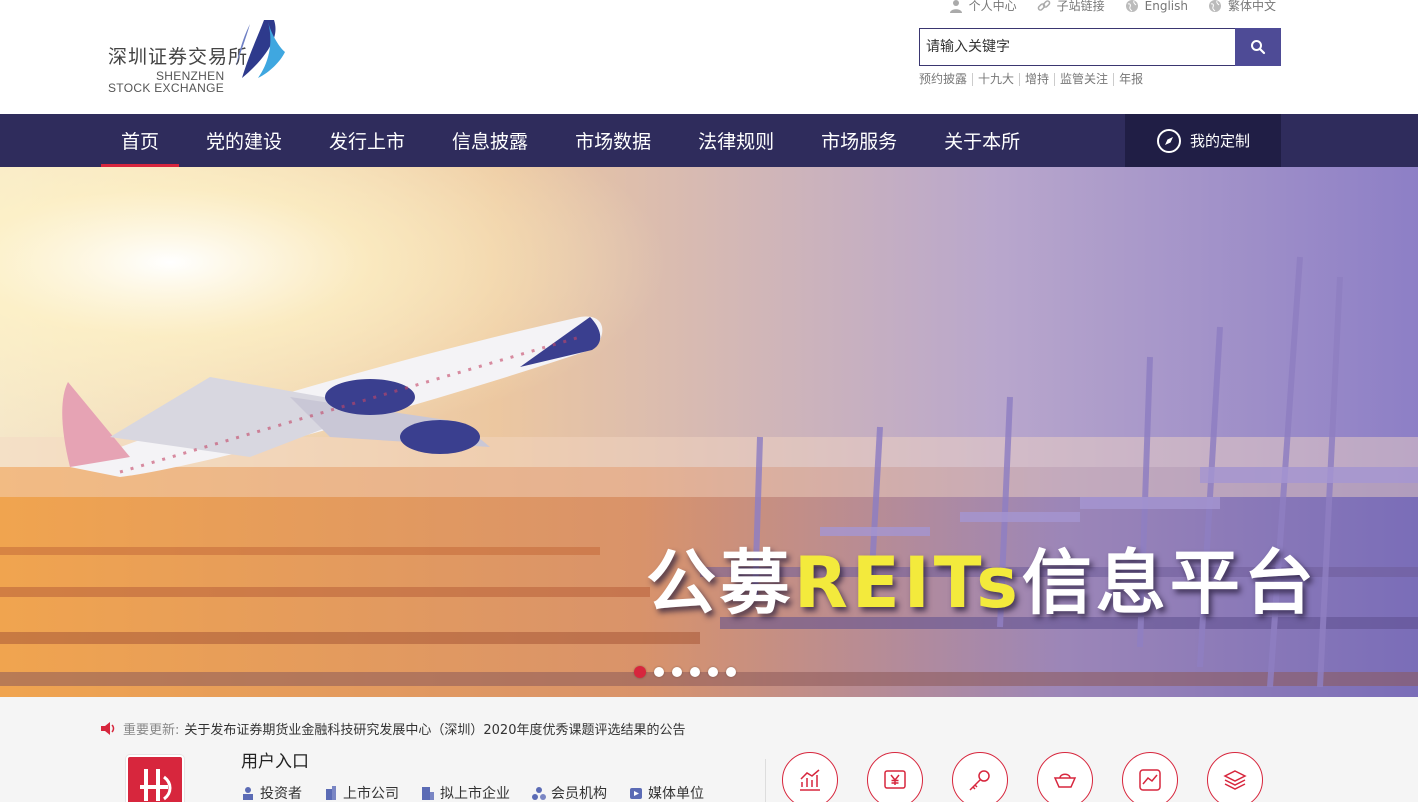 This screenshot has height=802, width=1418. I want to click on quick-trend, so click(1150, 777).